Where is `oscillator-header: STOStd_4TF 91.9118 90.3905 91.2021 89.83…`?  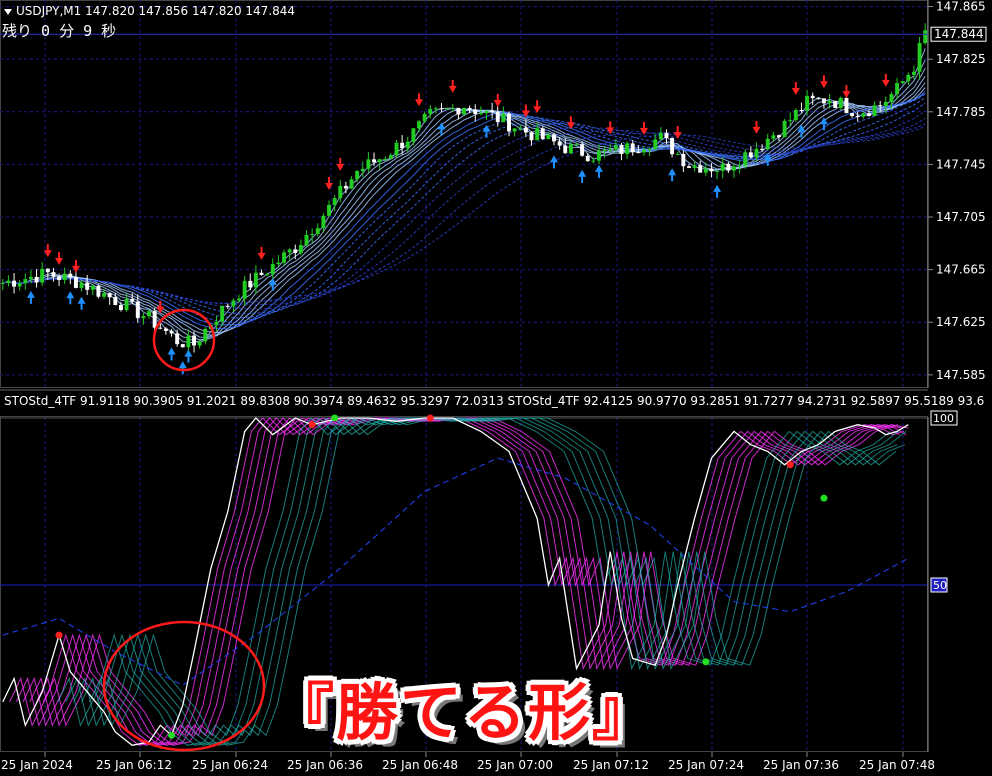
oscillator-header: STOStd_4TF 91.9118 90.3905 91.2021 89.83… is located at coordinates (494, 401).